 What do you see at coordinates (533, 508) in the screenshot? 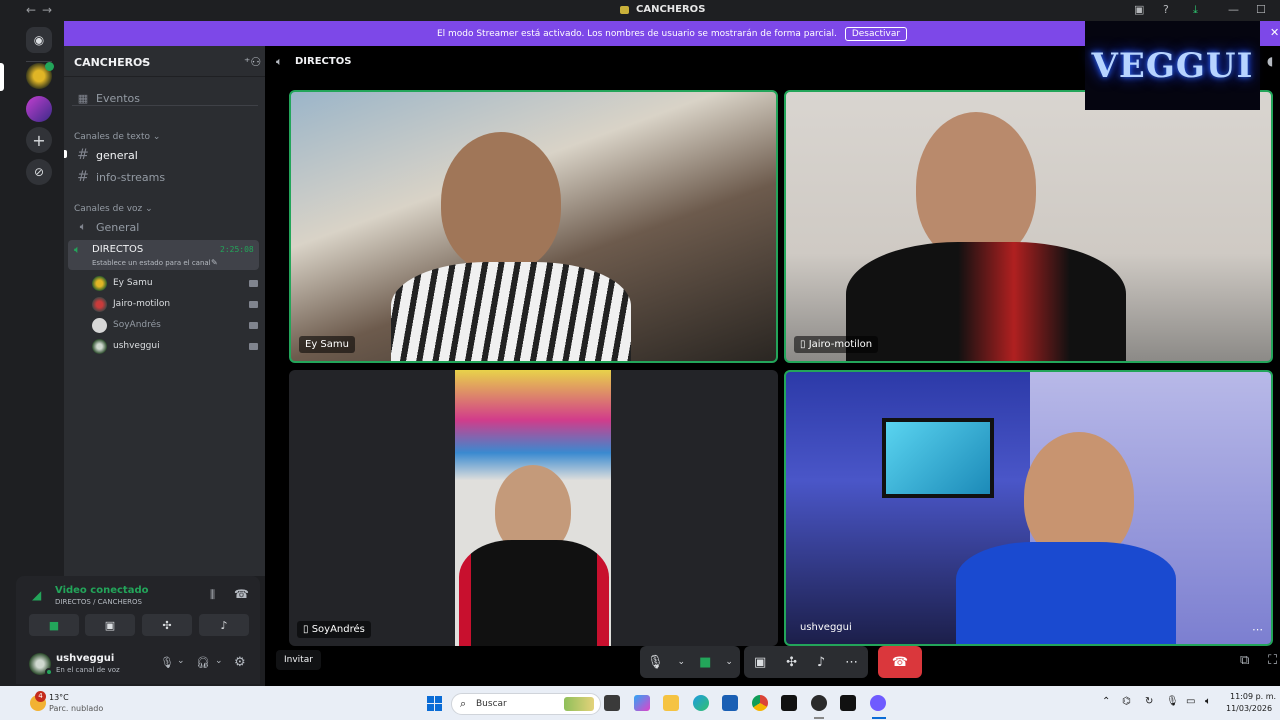
I see `video-tile: ▯ SoyAndrés` at bounding box center [533, 508].